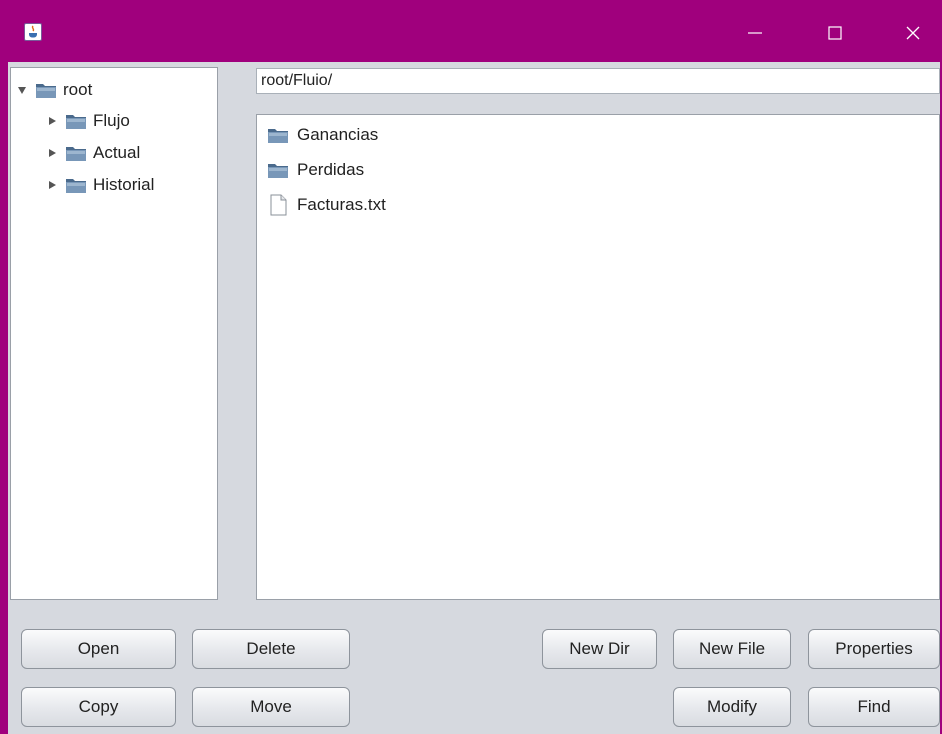 The width and height of the screenshot is (942, 734). I want to click on path-input, so click(598, 81).